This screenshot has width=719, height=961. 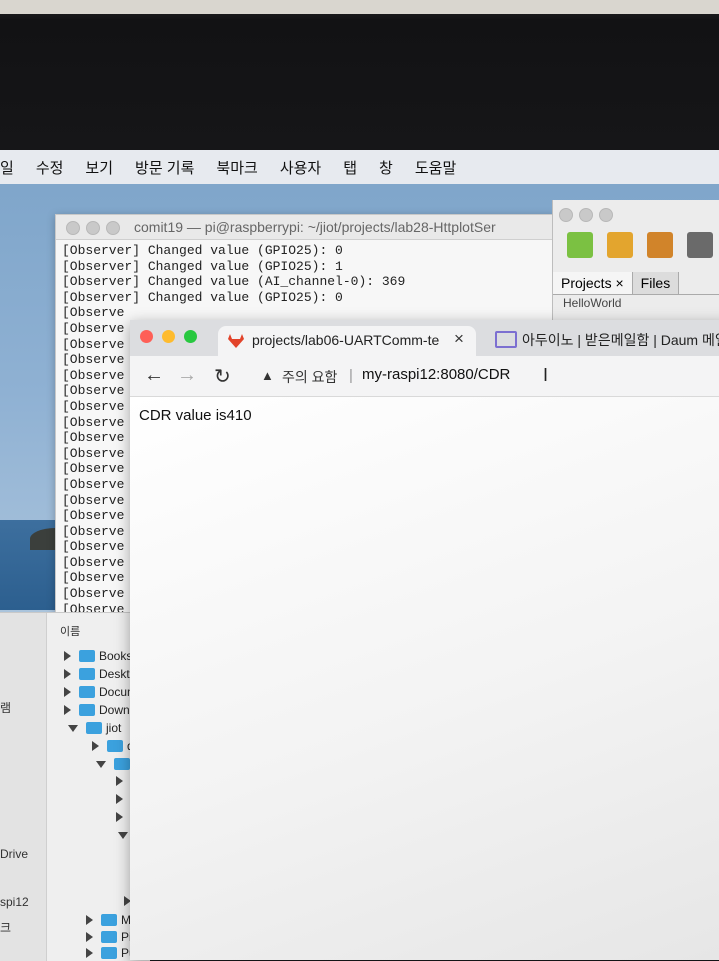 What do you see at coordinates (309, 377) in the screenshot?
I see `security-warning: 주의 요함` at bounding box center [309, 377].